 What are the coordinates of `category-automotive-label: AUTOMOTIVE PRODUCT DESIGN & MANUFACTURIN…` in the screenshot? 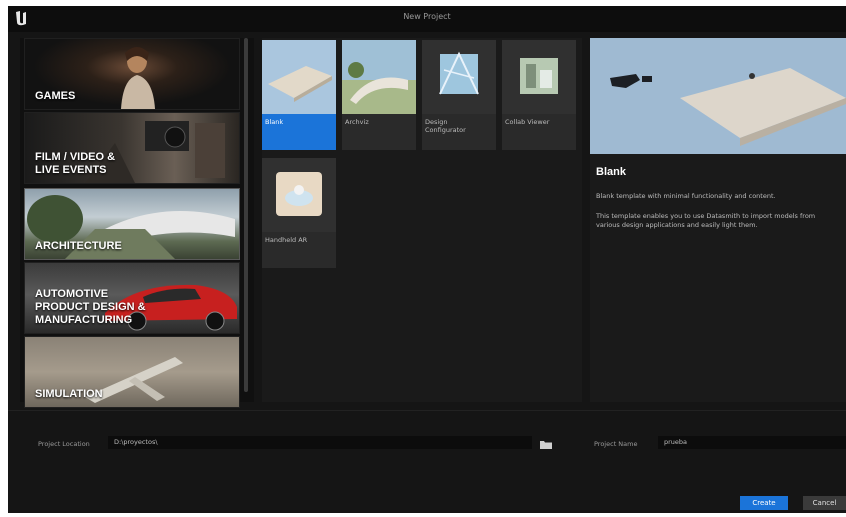 It's located at (90, 307).